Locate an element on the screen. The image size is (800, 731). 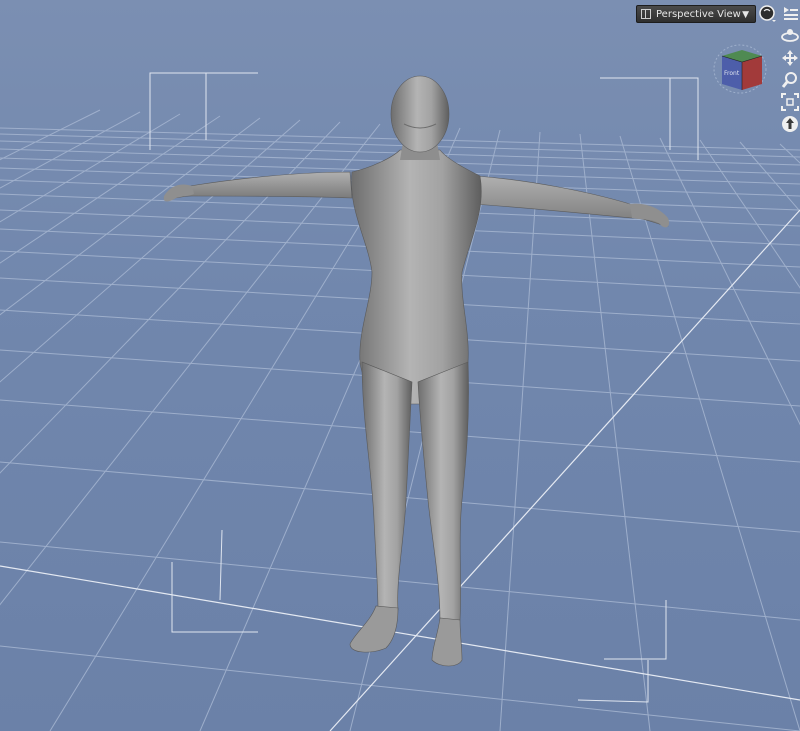
orbit-icon is located at coordinates (790, 36).